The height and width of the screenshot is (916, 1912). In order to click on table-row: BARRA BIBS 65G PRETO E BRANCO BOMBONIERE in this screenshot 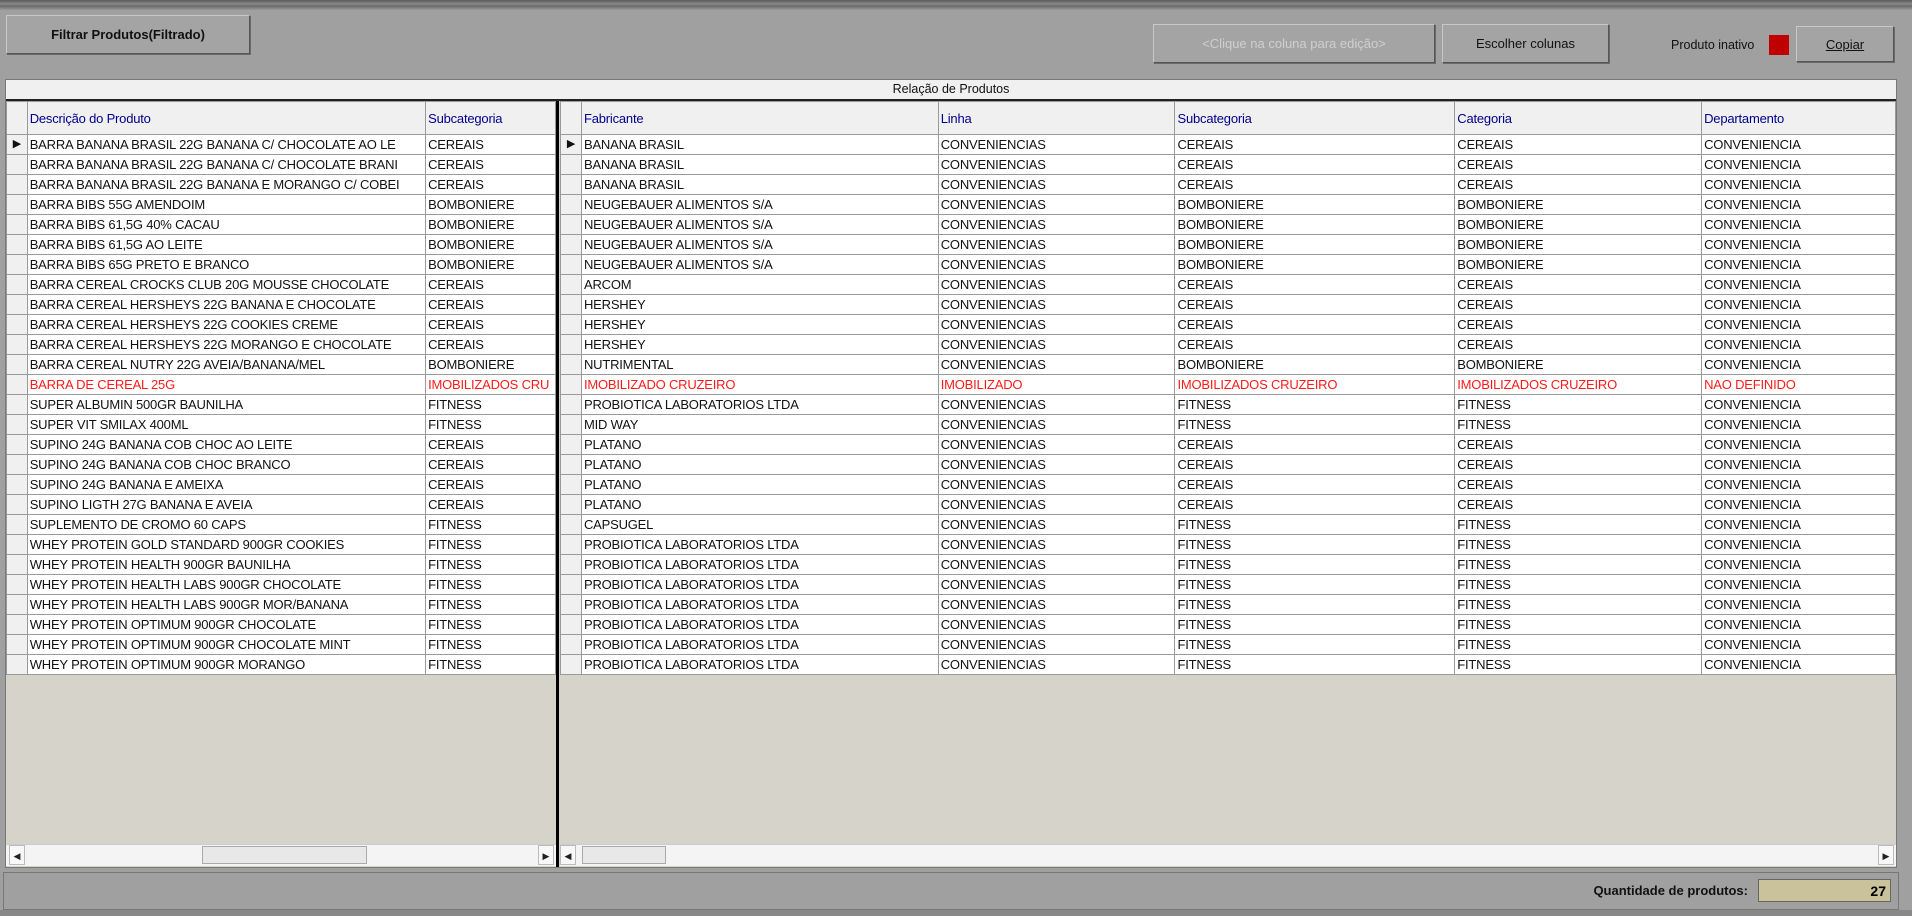, I will do `click(281, 264)`.